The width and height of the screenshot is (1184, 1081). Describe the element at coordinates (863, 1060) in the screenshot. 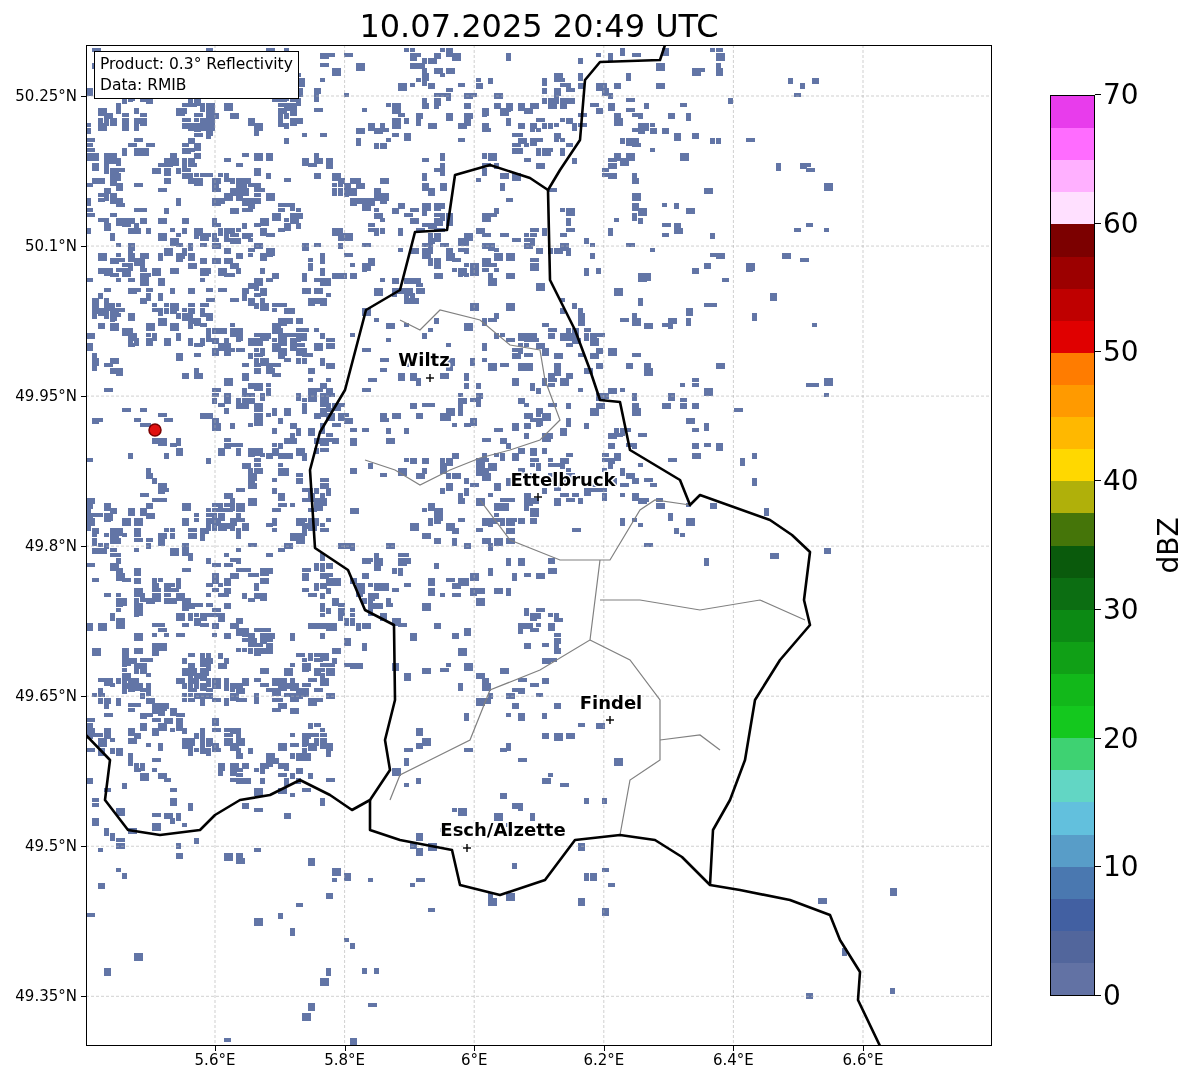

I see `axis-tick-label: 6.6°E` at that location.